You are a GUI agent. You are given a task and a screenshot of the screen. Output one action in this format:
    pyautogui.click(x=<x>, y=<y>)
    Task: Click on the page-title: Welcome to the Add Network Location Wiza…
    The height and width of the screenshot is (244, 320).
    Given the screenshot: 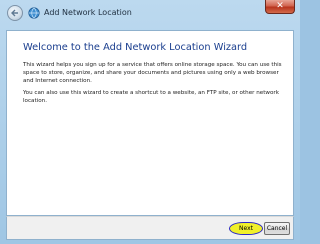 What is the action you would take?
    pyautogui.click(x=135, y=47)
    